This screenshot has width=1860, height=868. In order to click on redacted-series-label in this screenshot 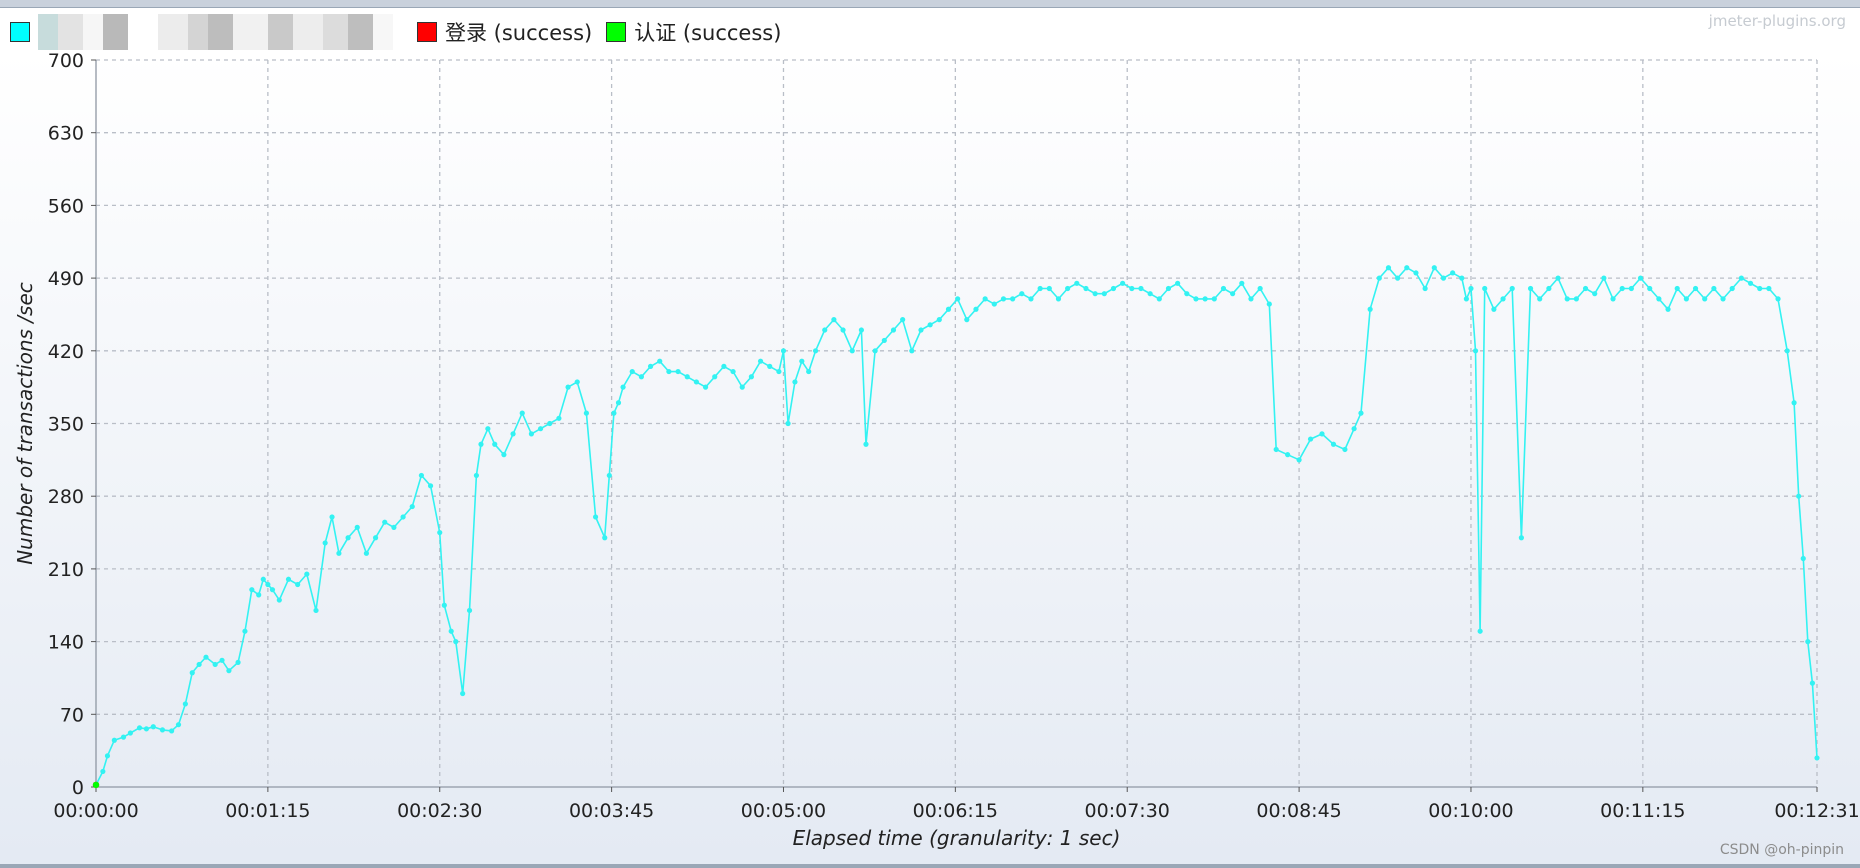, I will do `click(215, 32)`.